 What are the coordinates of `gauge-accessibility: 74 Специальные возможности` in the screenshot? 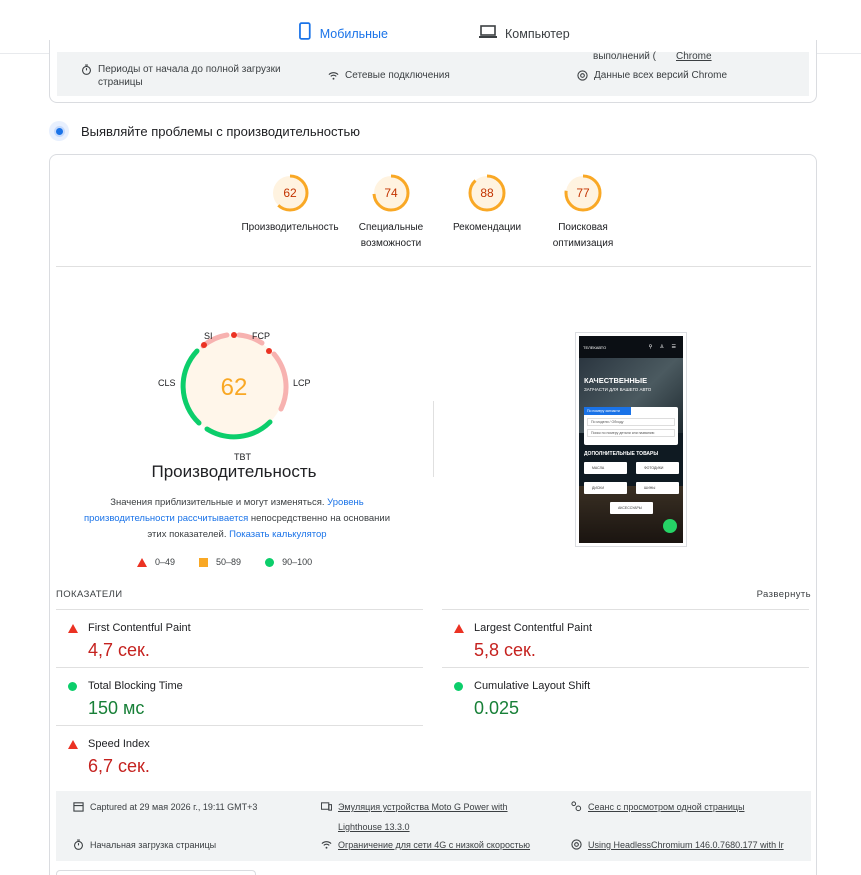 It's located at (391, 212).